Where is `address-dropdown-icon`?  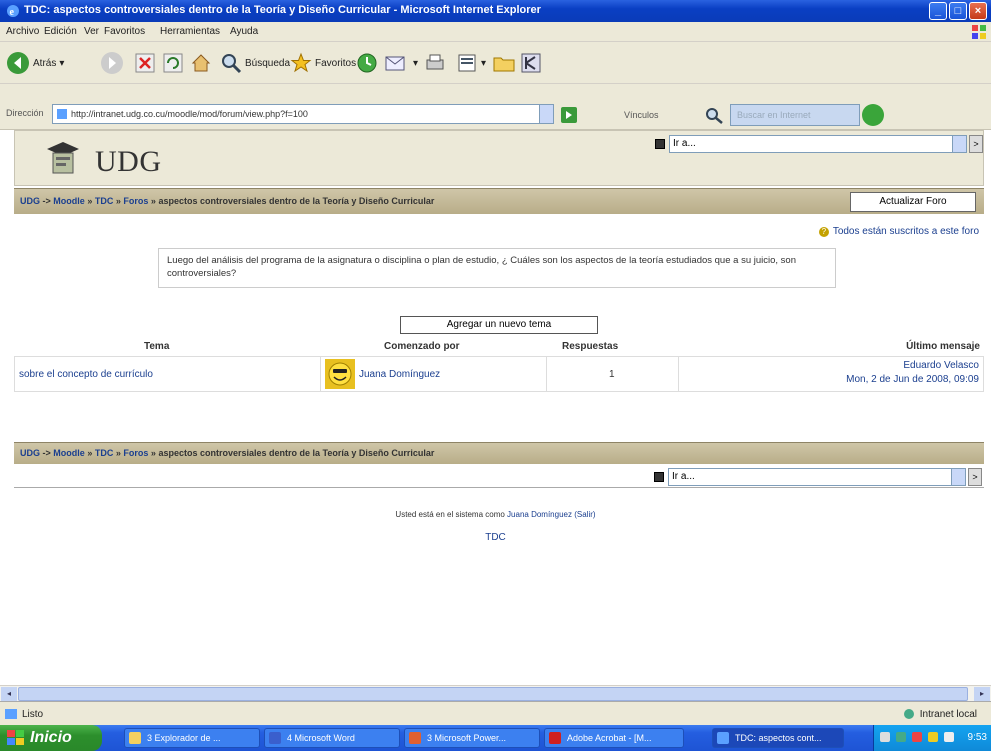
address-dropdown-icon is located at coordinates (546, 114).